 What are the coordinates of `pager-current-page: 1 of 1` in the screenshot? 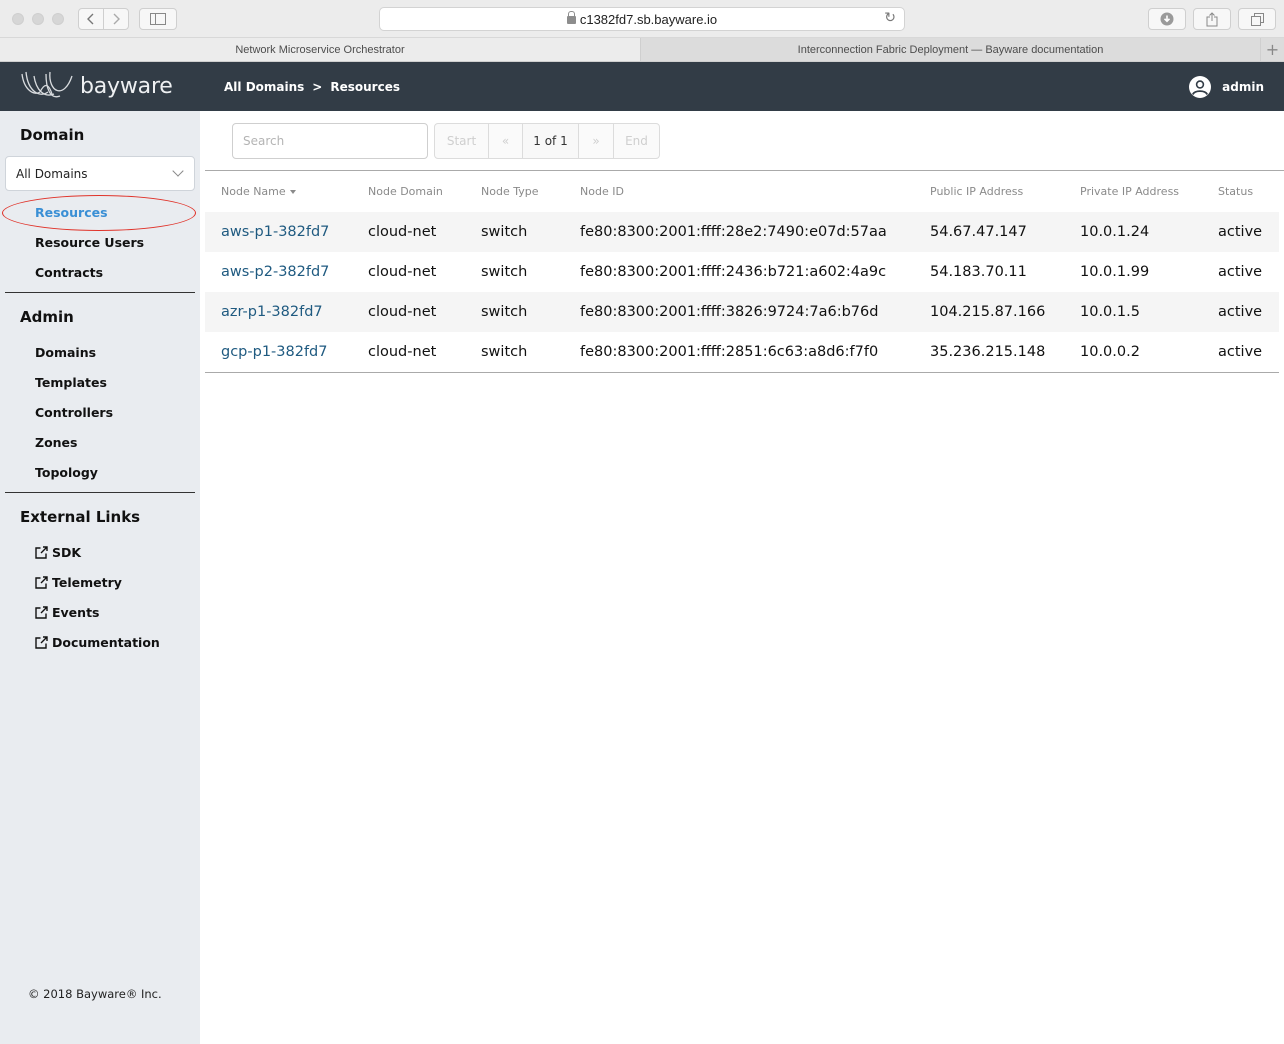 It's located at (550, 141).